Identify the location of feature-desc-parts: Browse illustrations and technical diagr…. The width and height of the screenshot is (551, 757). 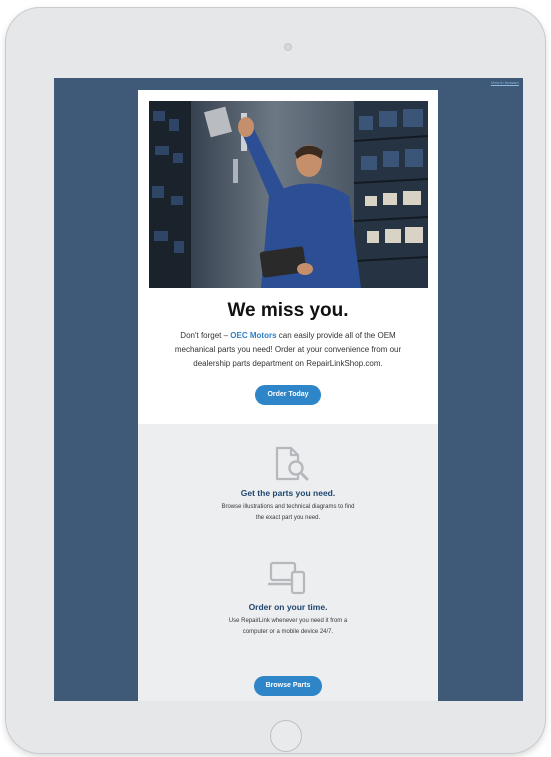
(288, 512).